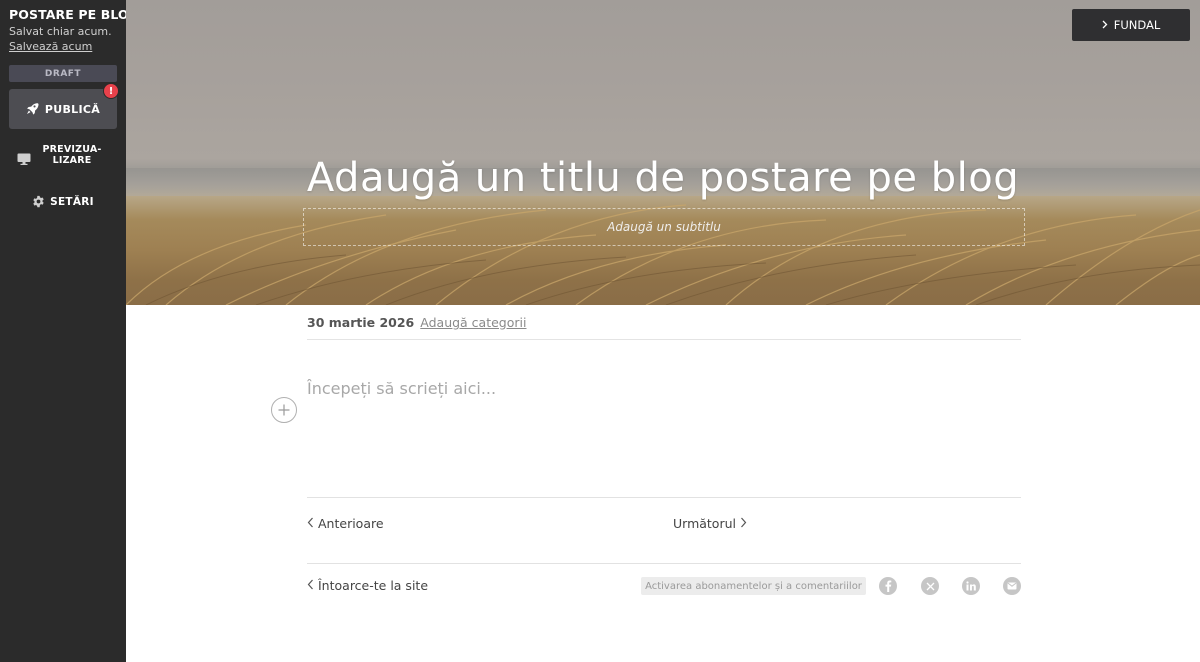 Image resolution: width=1200 pixels, height=662 pixels. I want to click on facebook-icon, so click(888, 586).